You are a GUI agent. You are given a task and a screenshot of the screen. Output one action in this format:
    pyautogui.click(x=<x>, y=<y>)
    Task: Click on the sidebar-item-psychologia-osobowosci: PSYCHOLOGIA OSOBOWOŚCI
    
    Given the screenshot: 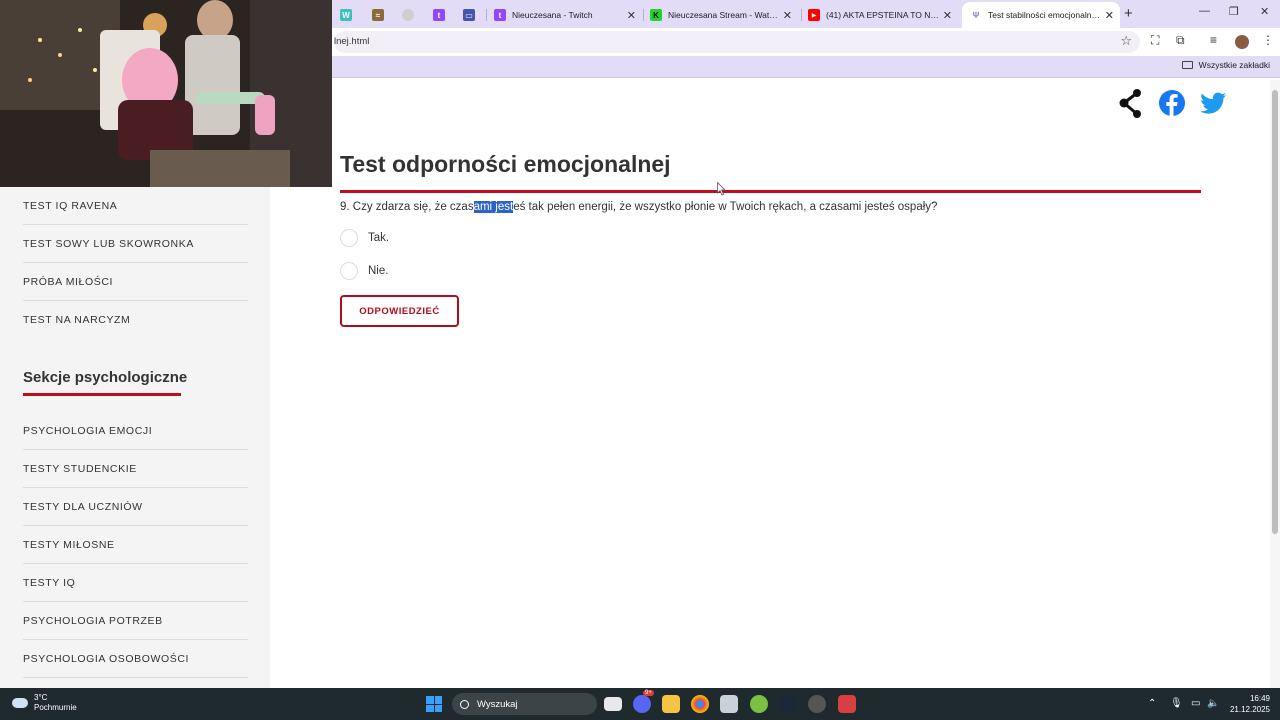 What is the action you would take?
    pyautogui.click(x=135, y=659)
    